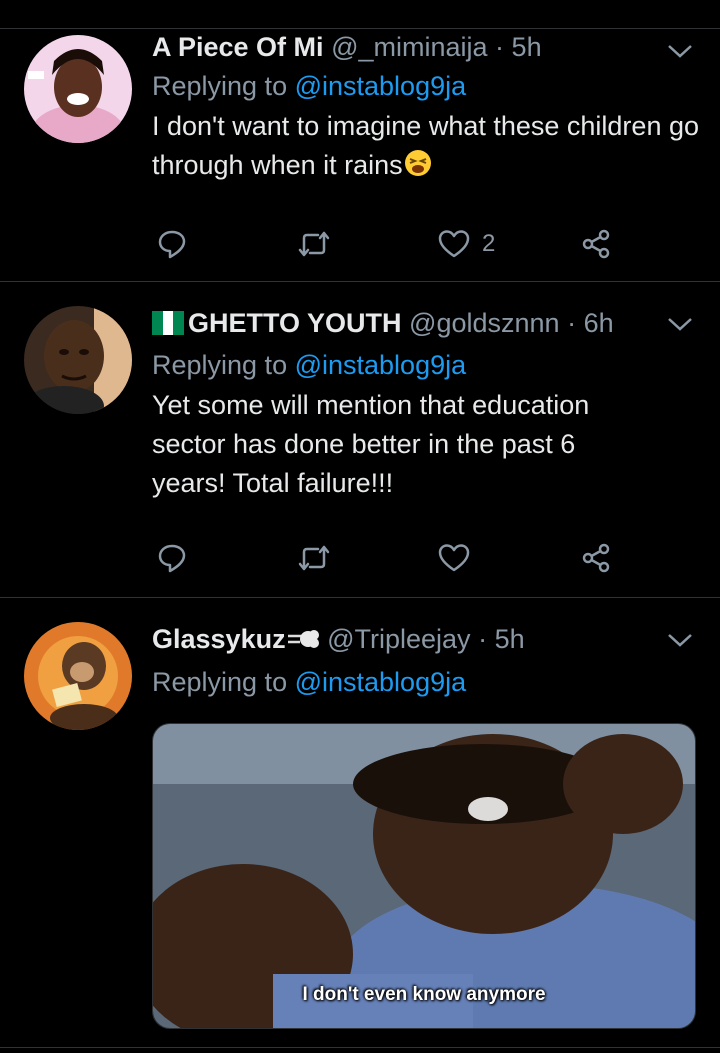  I want to click on display-name: Glassykuz, so click(219, 639).